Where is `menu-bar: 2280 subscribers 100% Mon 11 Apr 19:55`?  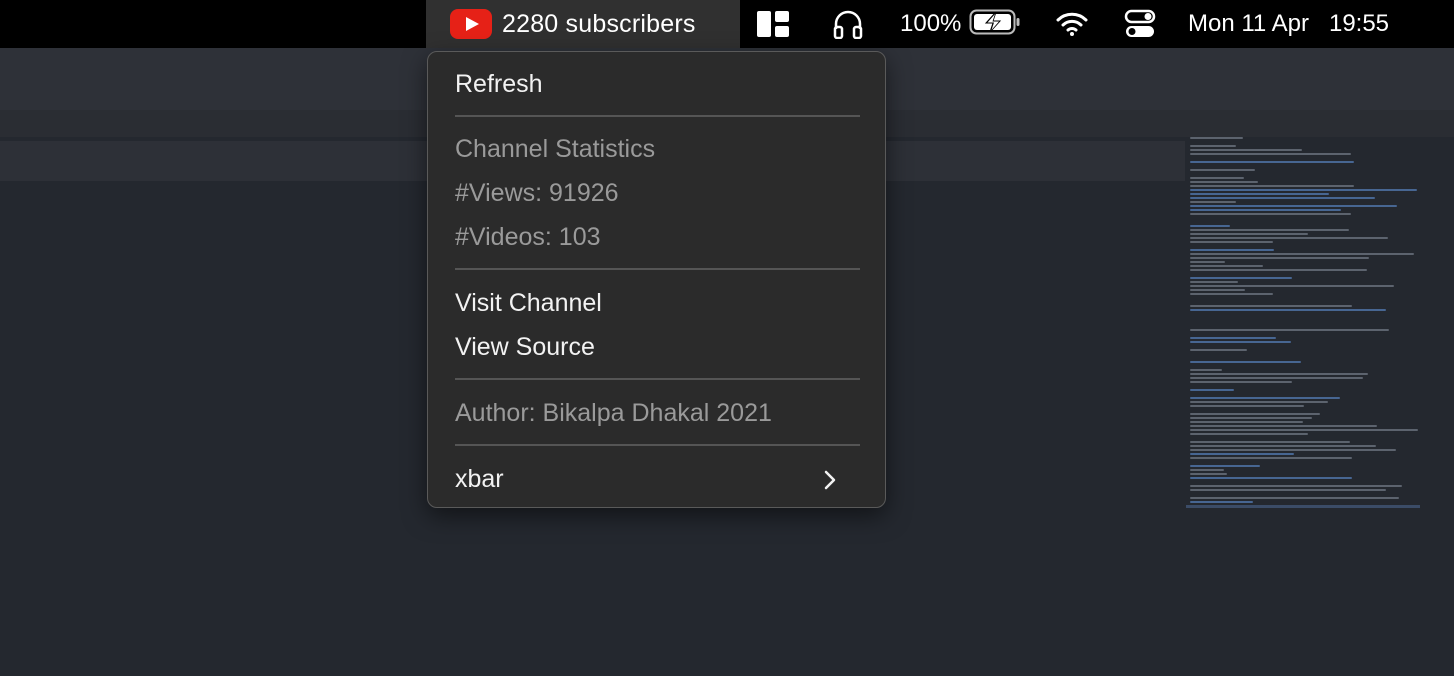 menu-bar: 2280 subscribers 100% Mon 11 Apr 19:55 is located at coordinates (727, 24).